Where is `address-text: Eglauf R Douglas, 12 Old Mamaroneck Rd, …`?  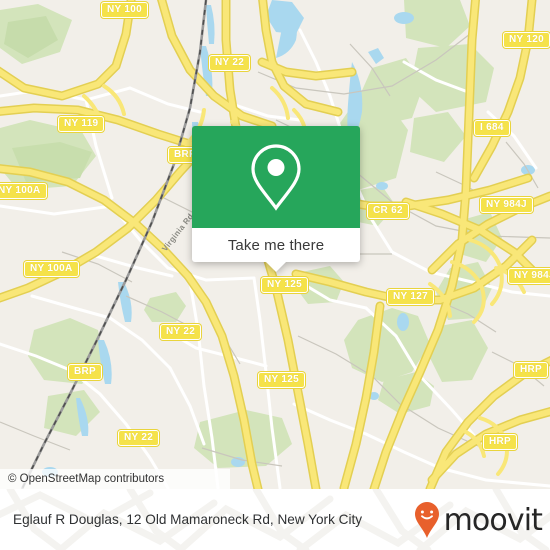 address-text: Eglauf R Douglas, 12 Old Mamaroneck Rd, … is located at coordinates (188, 519).